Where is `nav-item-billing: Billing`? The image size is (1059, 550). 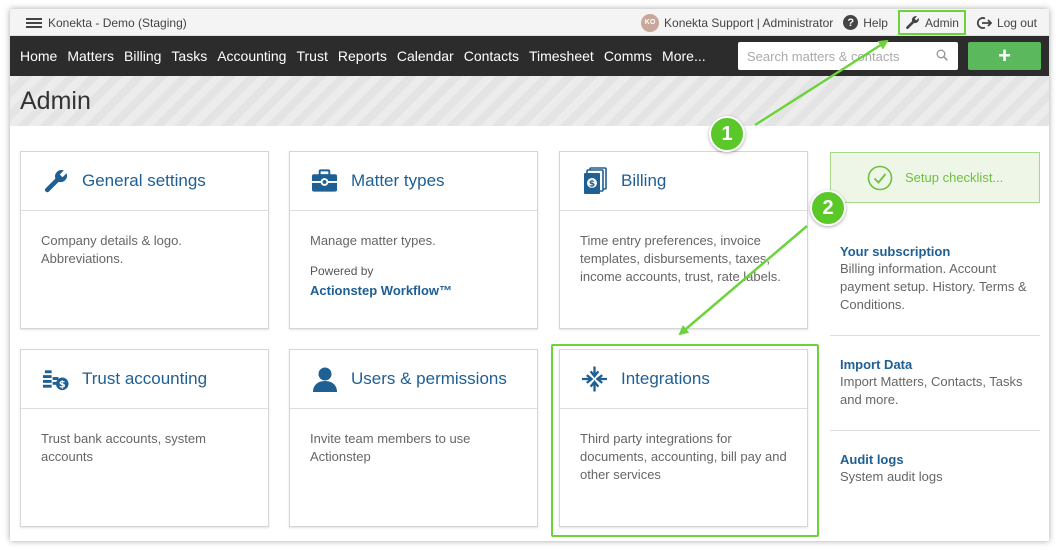 nav-item-billing: Billing is located at coordinates (142, 56).